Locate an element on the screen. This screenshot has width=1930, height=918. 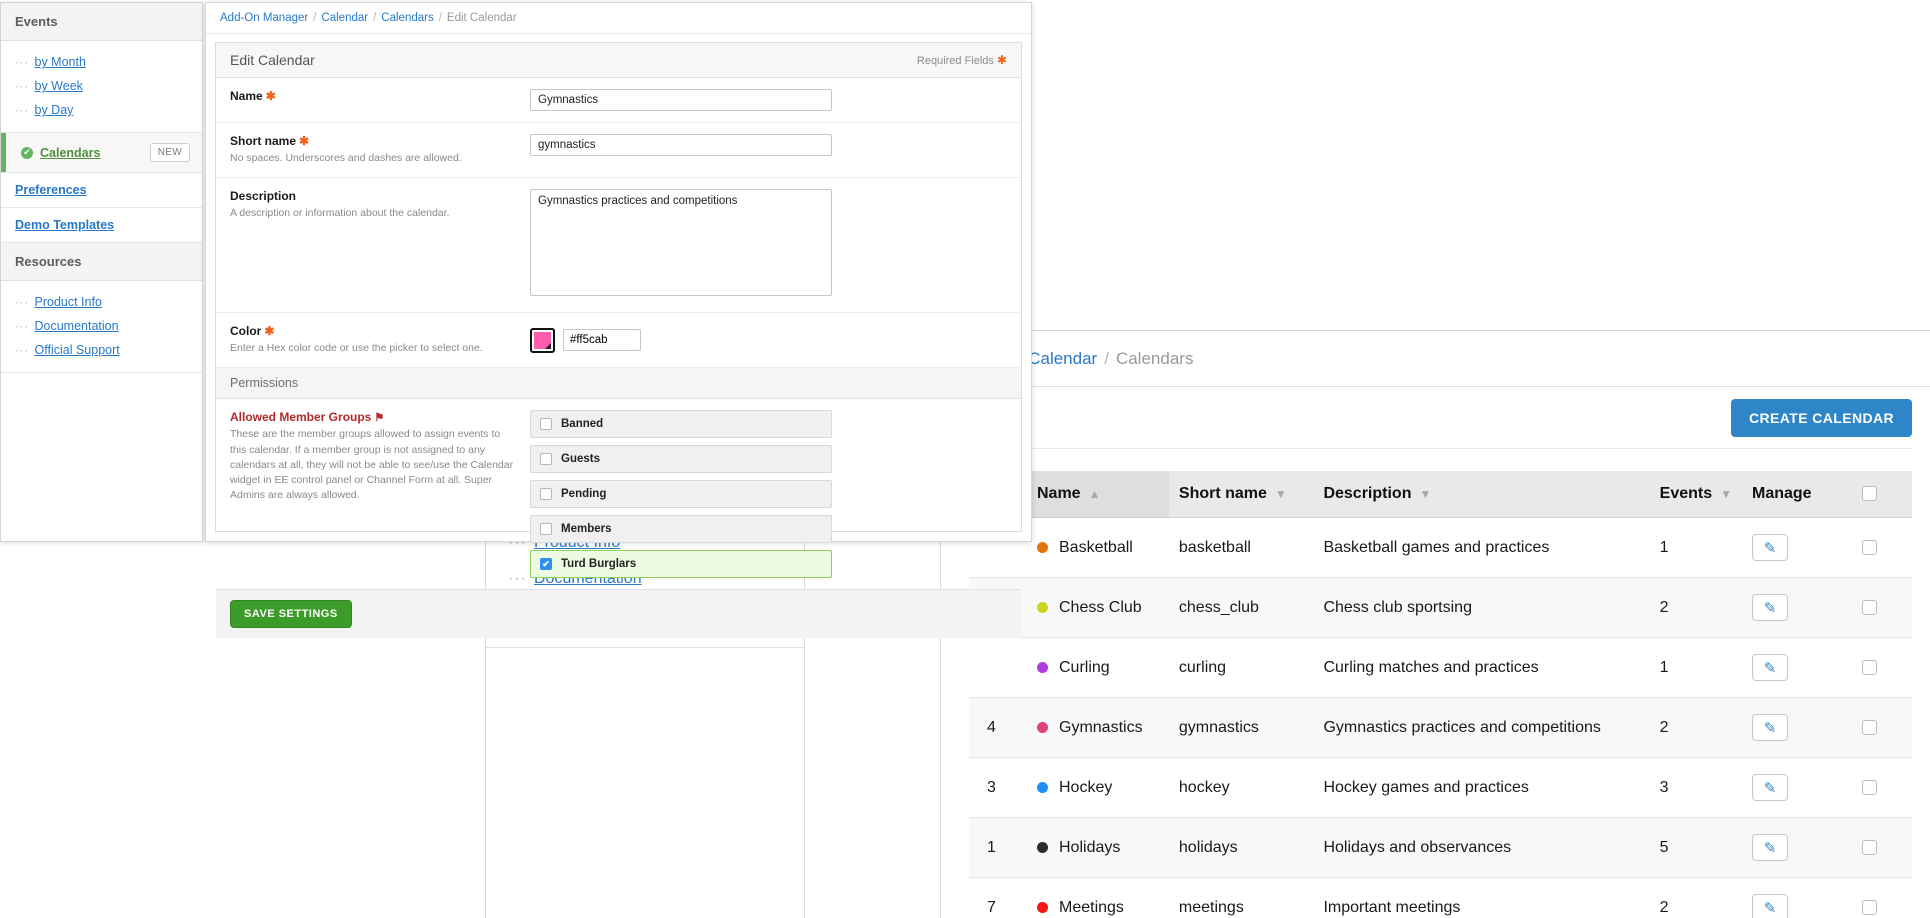
sidebar-item-documentation: ··· Documentation is located at coordinates (101, 326).